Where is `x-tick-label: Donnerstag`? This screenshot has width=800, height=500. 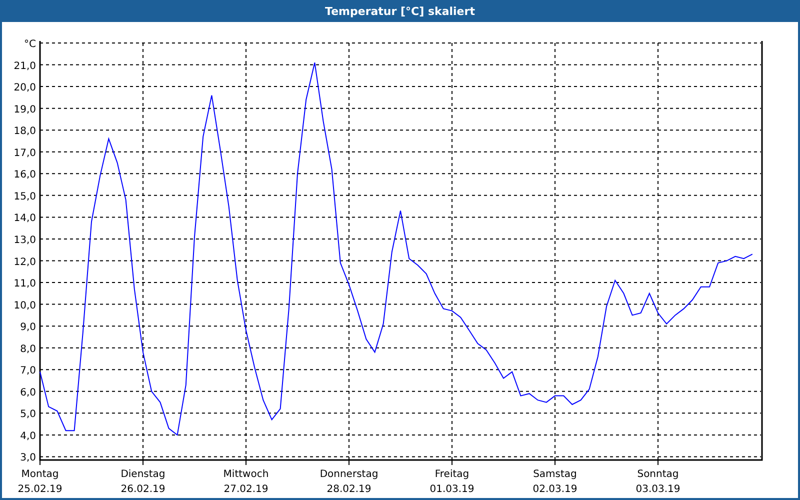 x-tick-label: Donnerstag is located at coordinates (349, 474).